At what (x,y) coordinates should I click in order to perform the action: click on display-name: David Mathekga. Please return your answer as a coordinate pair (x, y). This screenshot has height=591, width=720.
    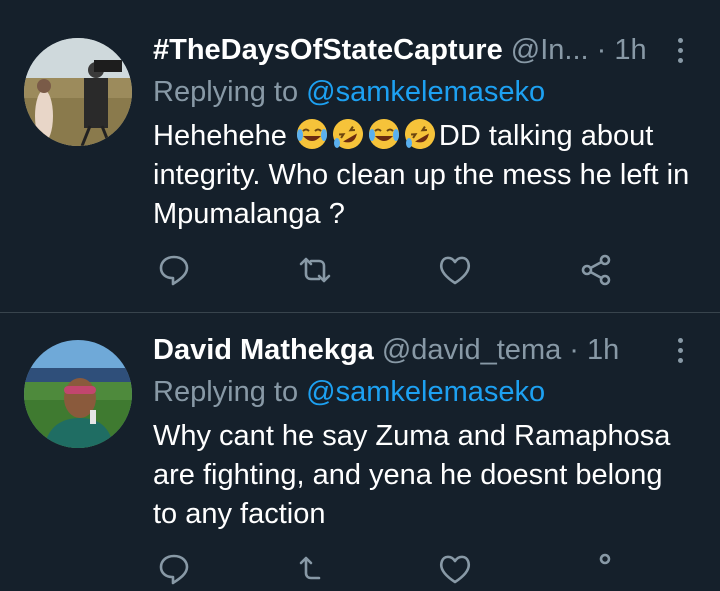
    Looking at the image, I should click on (263, 350).